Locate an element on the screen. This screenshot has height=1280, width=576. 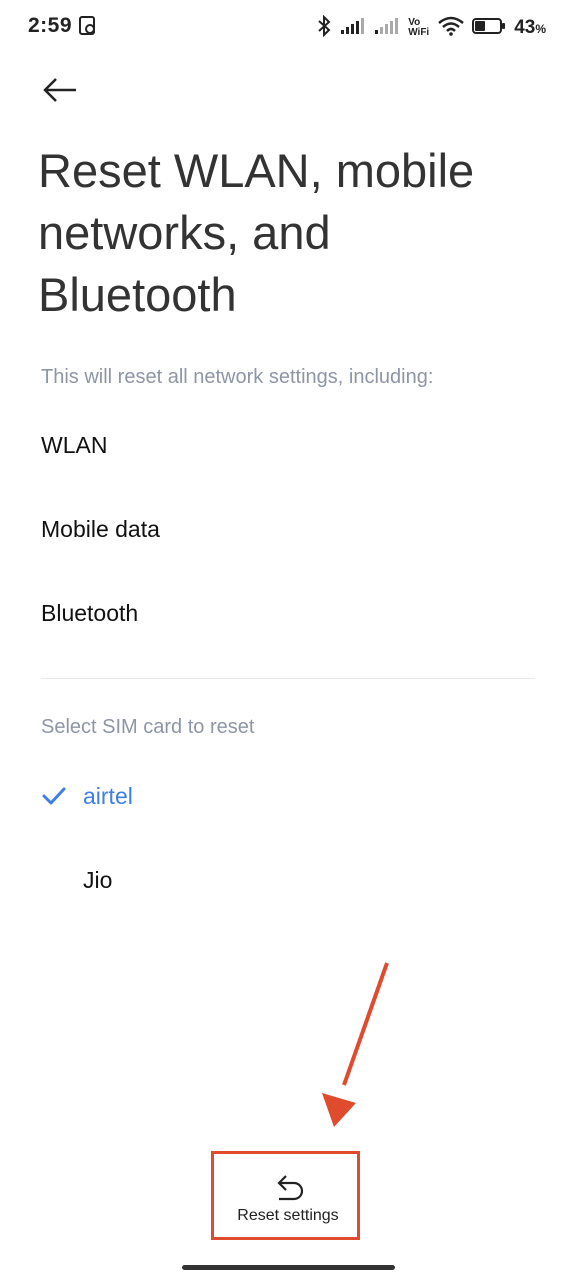
sim-option-label: airtel is located at coordinates (108, 795).